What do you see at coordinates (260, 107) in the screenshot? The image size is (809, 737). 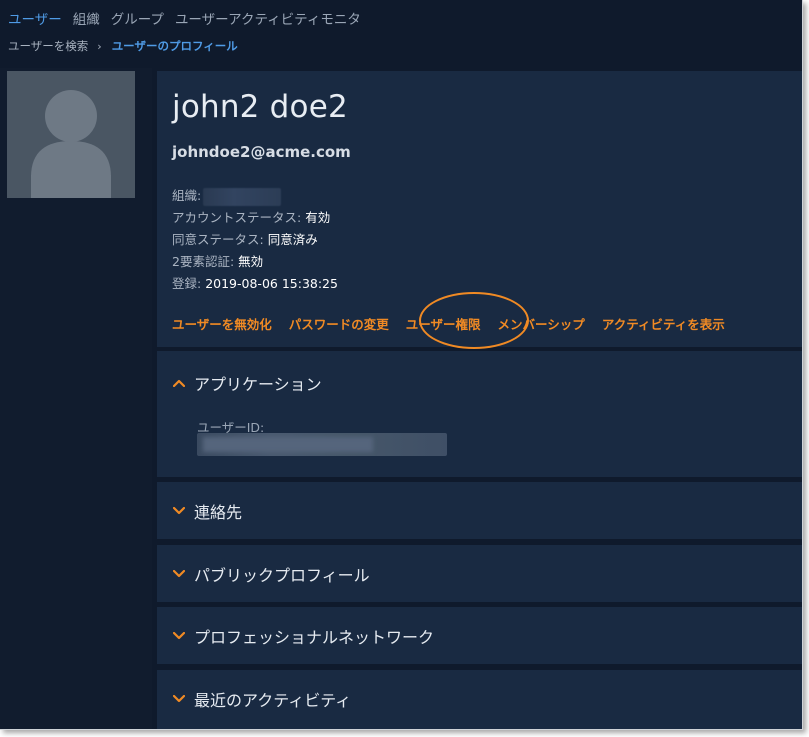 I see `user-name: john2 doe2` at bounding box center [260, 107].